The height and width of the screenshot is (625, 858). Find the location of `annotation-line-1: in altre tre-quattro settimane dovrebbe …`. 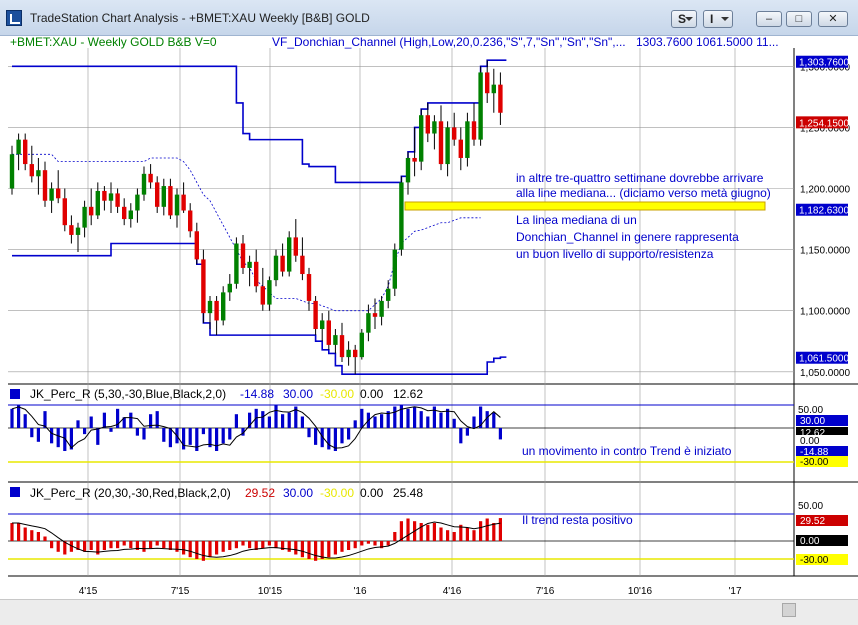

annotation-line-1: in altre tre-quattro settimane dovrebbe … is located at coordinates (640, 178).